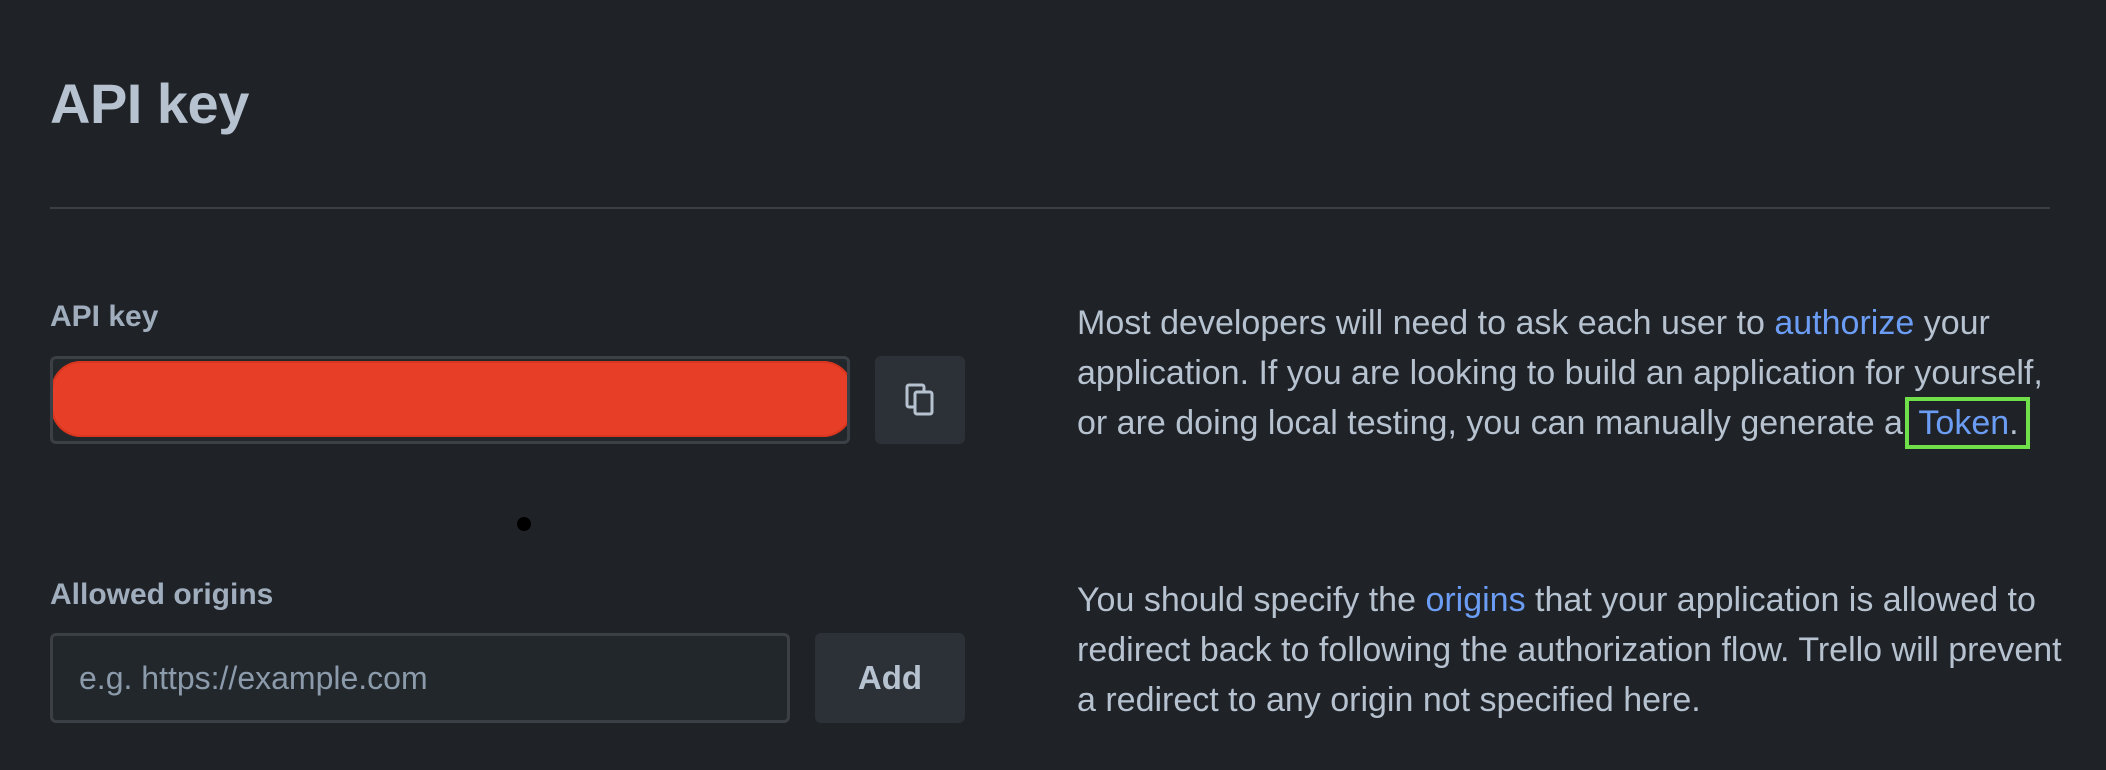  I want to click on origins-help-text-start: You should specify the, so click(1251, 600).